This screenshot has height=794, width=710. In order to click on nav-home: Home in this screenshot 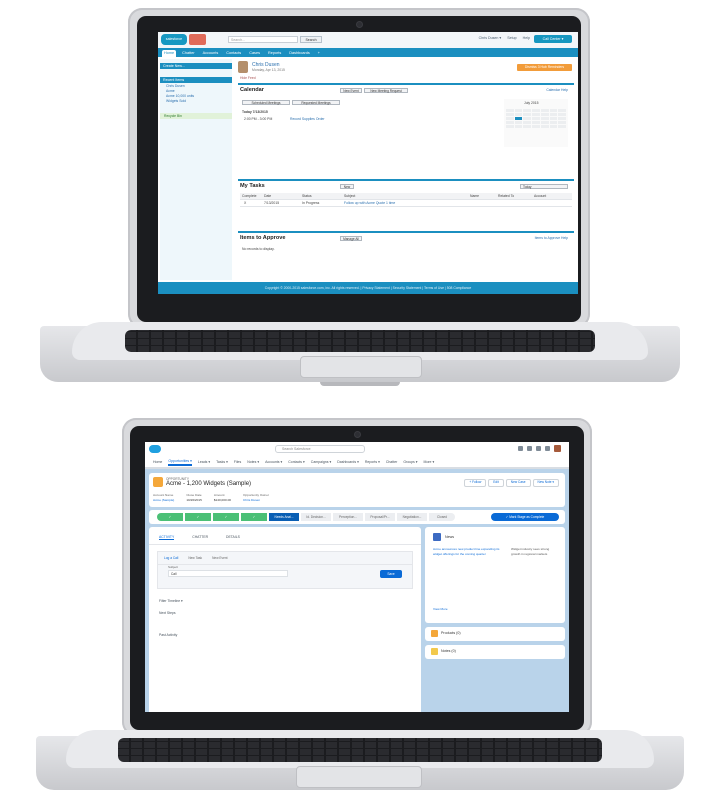, I will do `click(157, 462)`.